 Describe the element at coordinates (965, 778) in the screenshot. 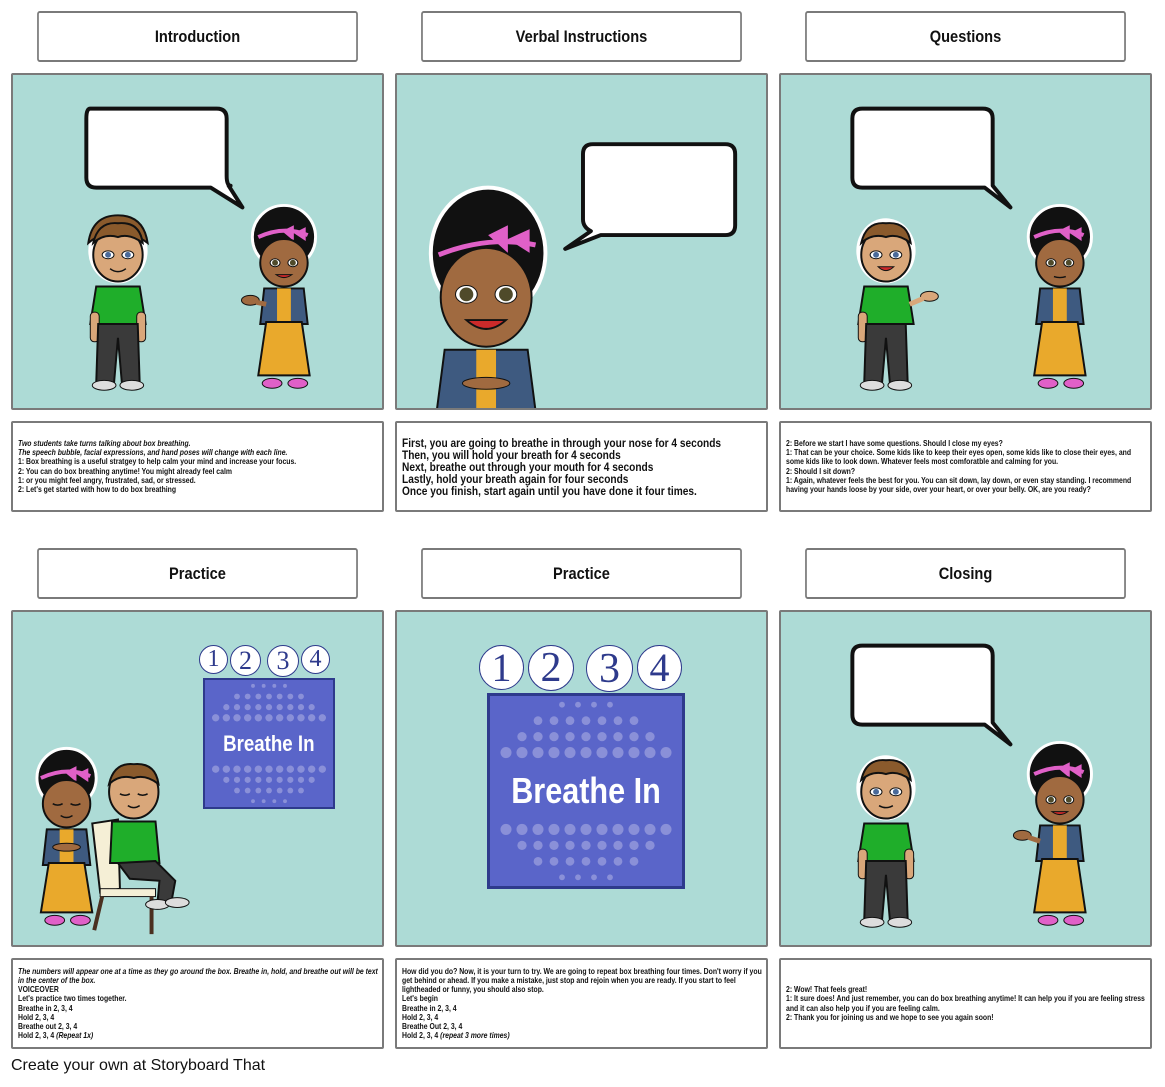

I see `scene-closing` at that location.